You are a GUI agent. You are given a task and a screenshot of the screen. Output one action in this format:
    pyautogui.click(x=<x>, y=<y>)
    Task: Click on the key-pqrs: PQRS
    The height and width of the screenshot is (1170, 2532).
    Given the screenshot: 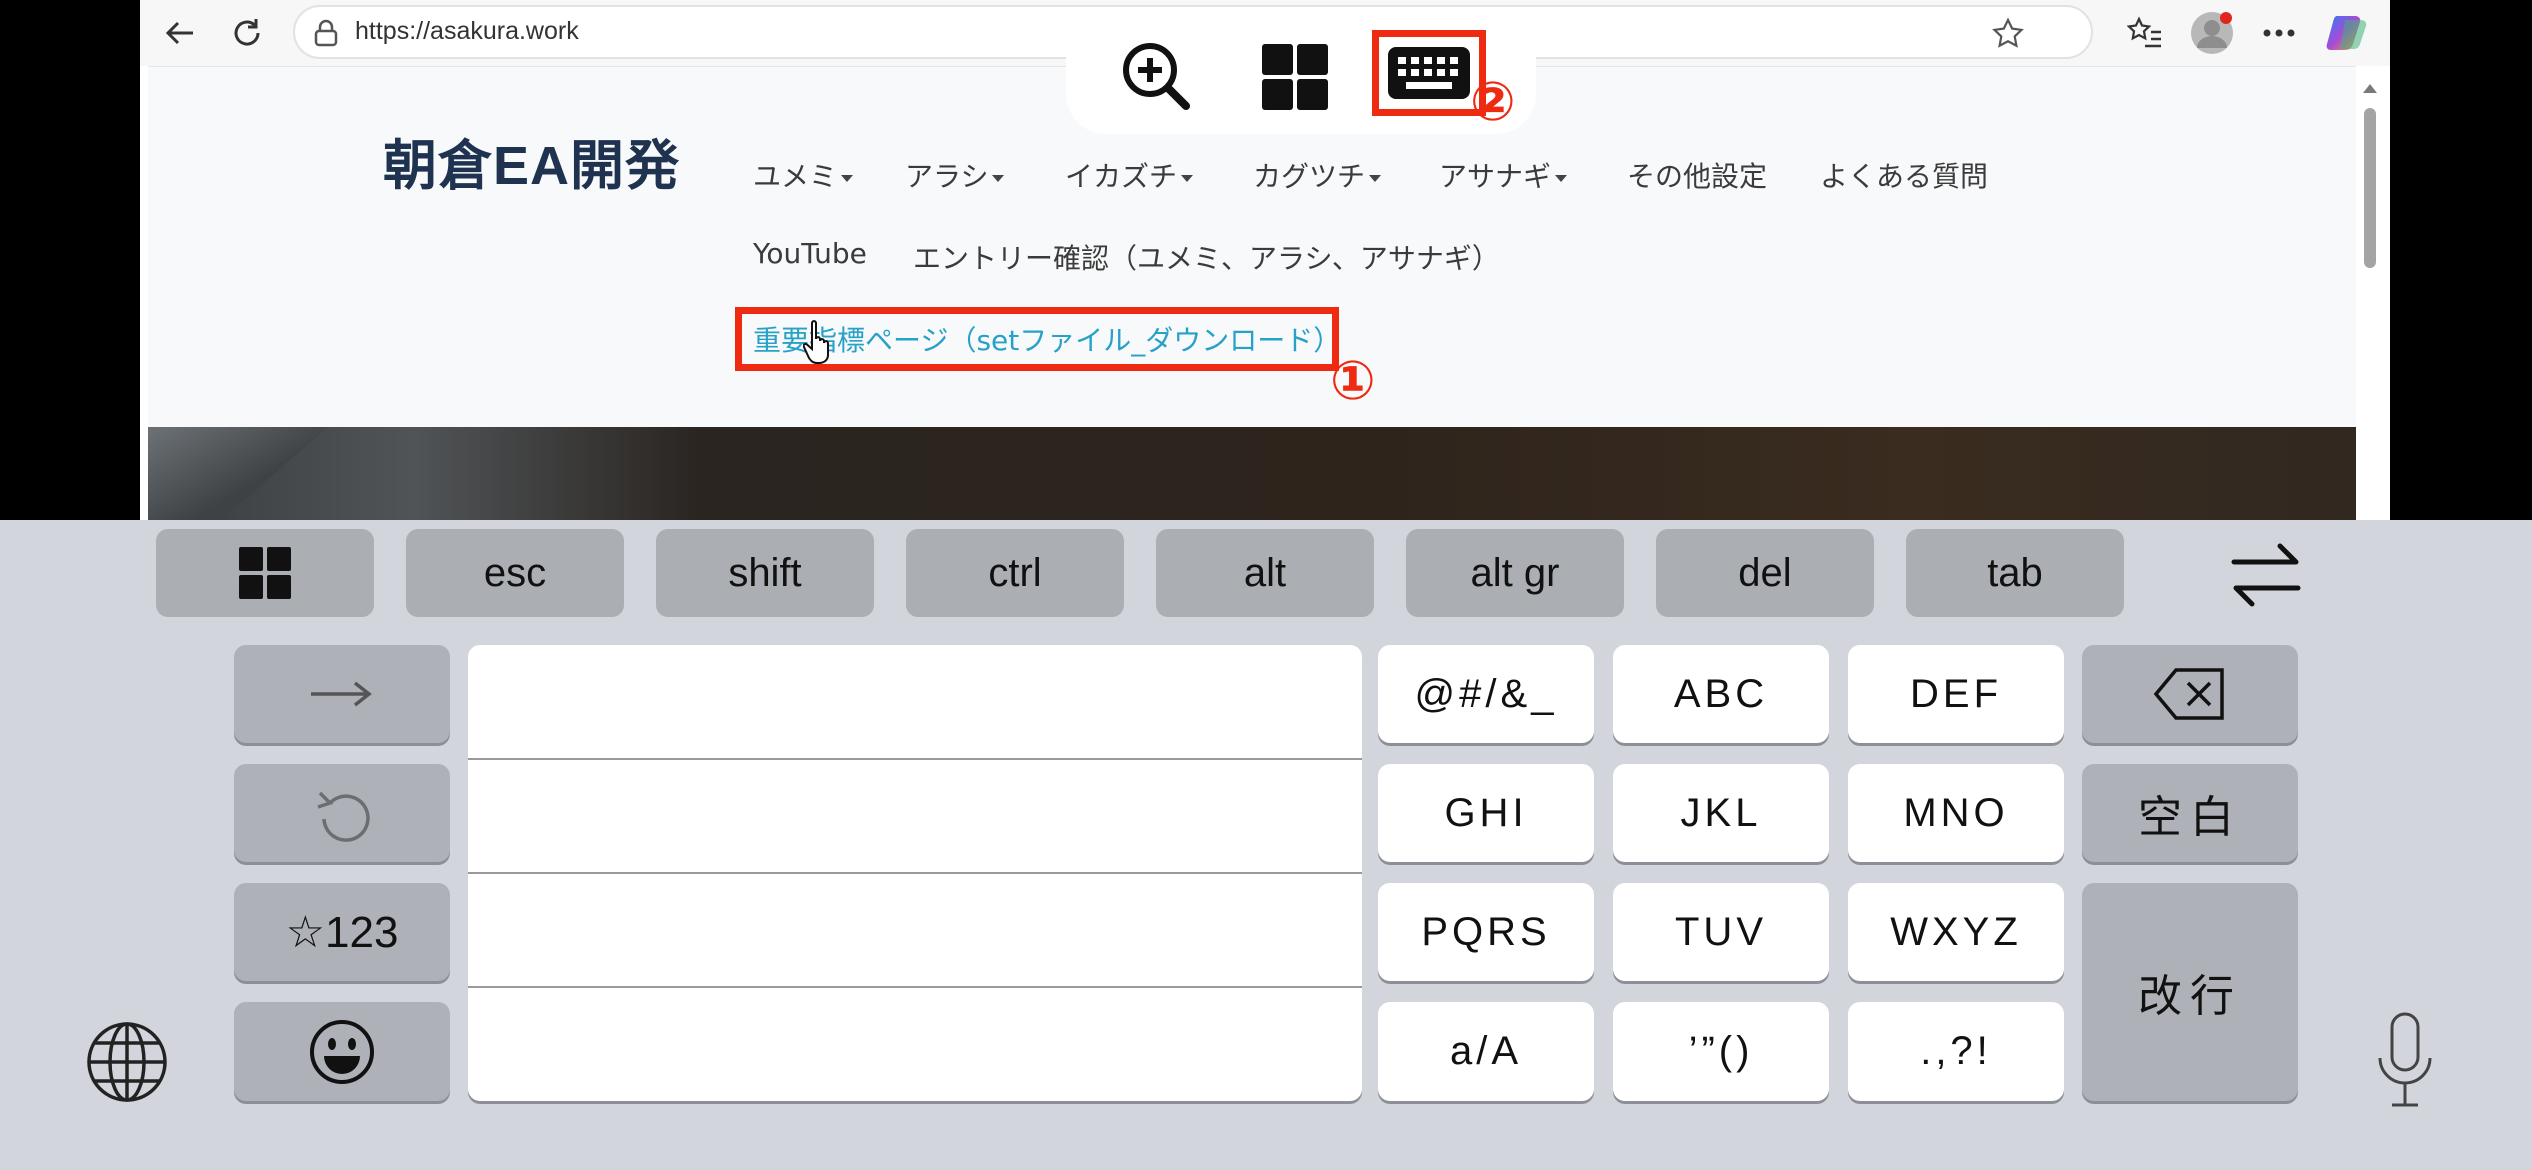 What is the action you would take?
    pyautogui.click(x=1486, y=932)
    